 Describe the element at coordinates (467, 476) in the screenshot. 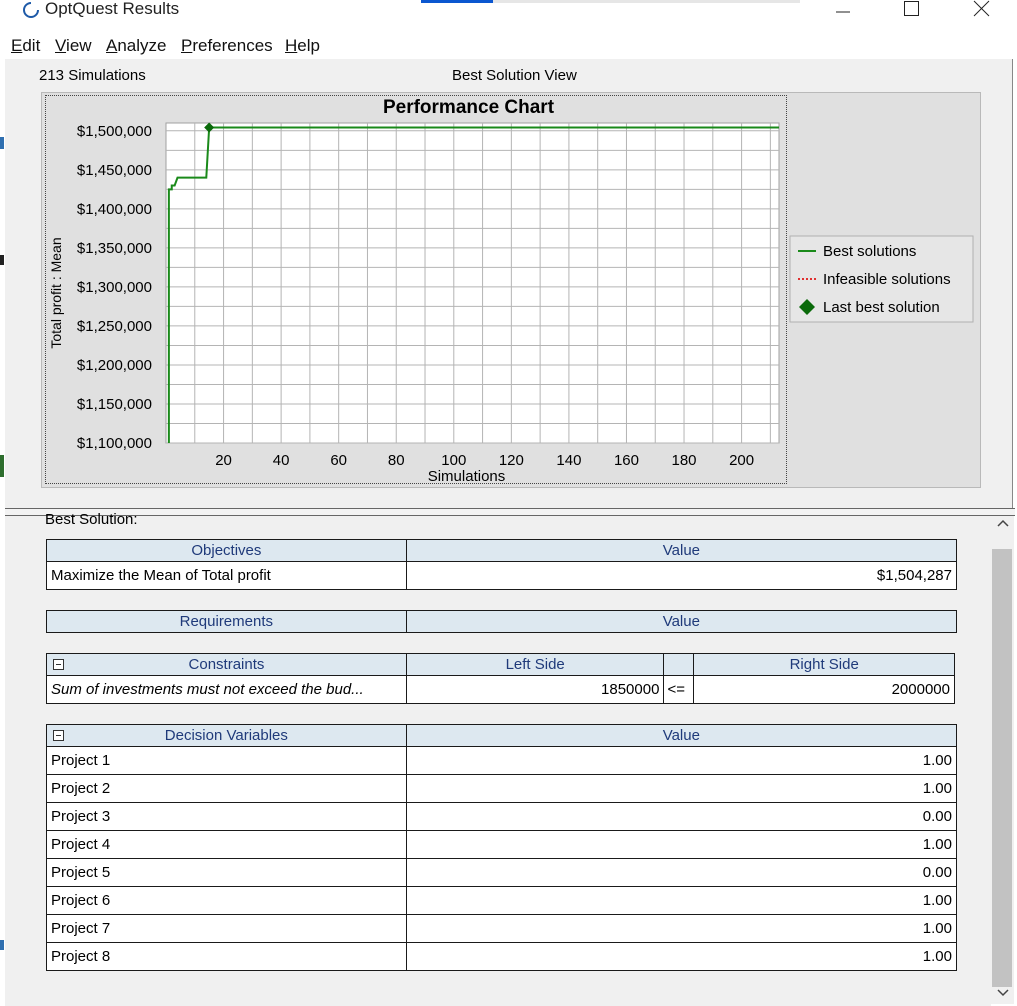

I see `x-axis-label: Simulations` at that location.